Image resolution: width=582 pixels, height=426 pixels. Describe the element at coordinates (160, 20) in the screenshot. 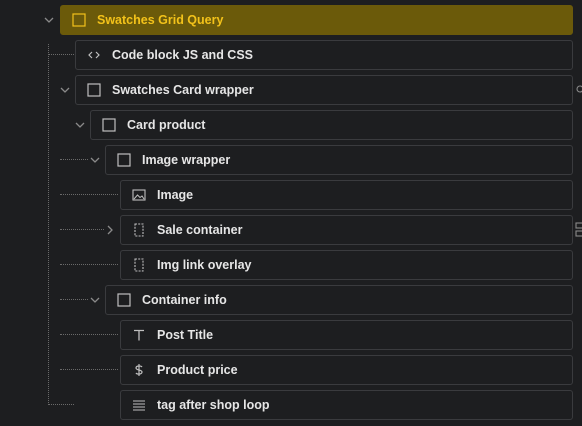

I see `tree-item-label: Swatches Grid Query` at that location.